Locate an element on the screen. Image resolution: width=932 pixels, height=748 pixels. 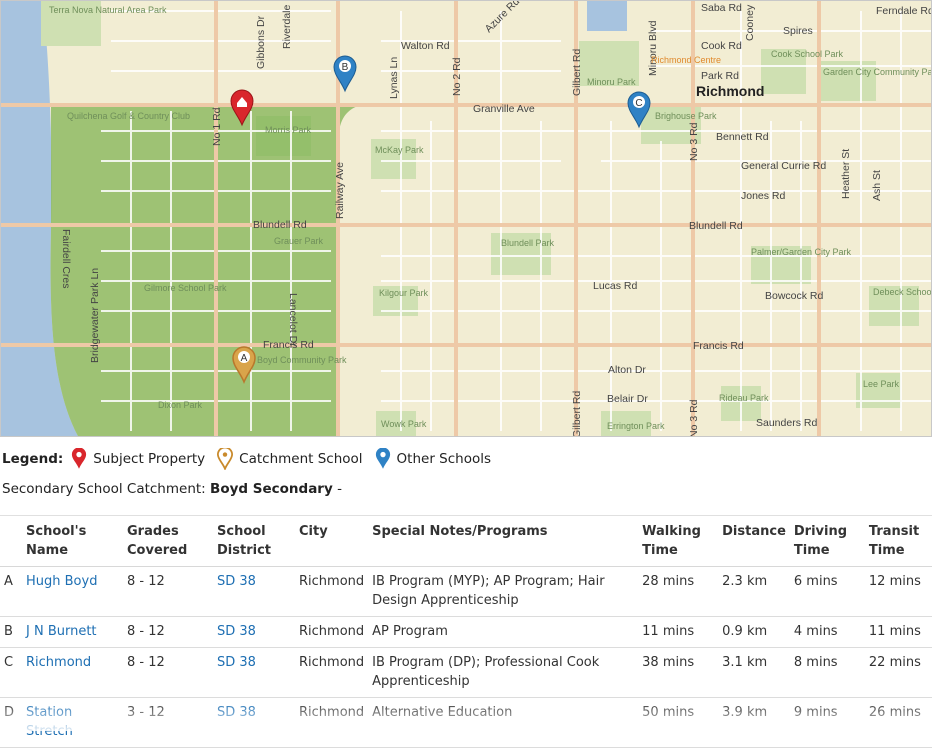
place-label: Terra Nova Natural Area Park is located at coordinates (108, 10).